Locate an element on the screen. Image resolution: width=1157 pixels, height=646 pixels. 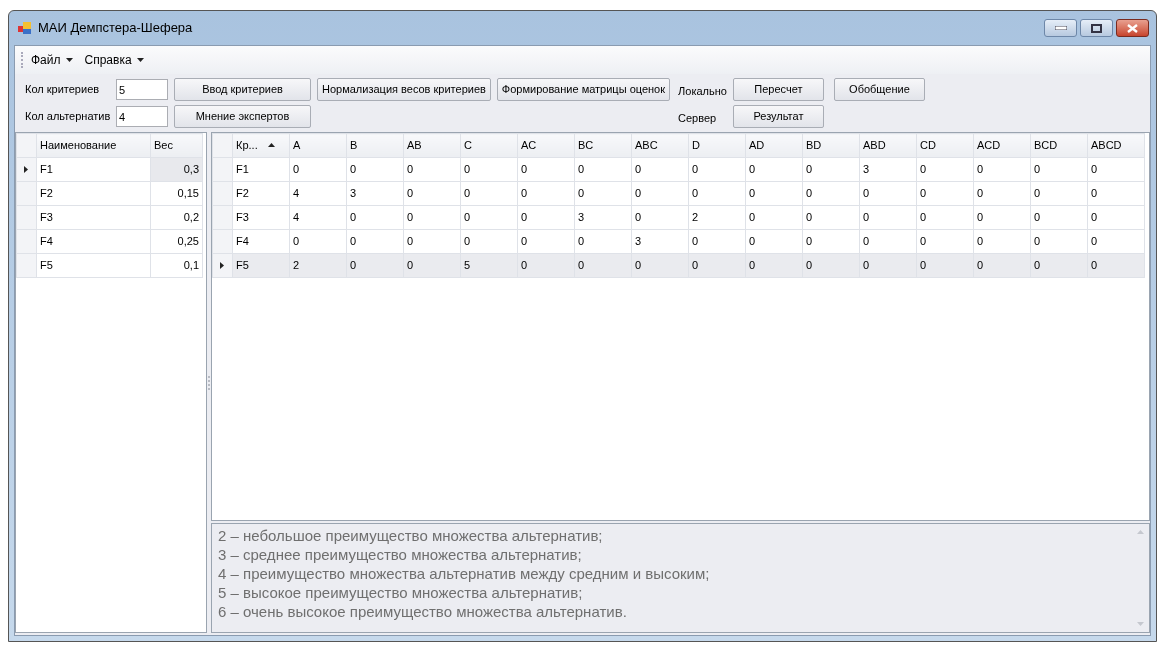
table-cell: F5 is located at coordinates (93, 265).